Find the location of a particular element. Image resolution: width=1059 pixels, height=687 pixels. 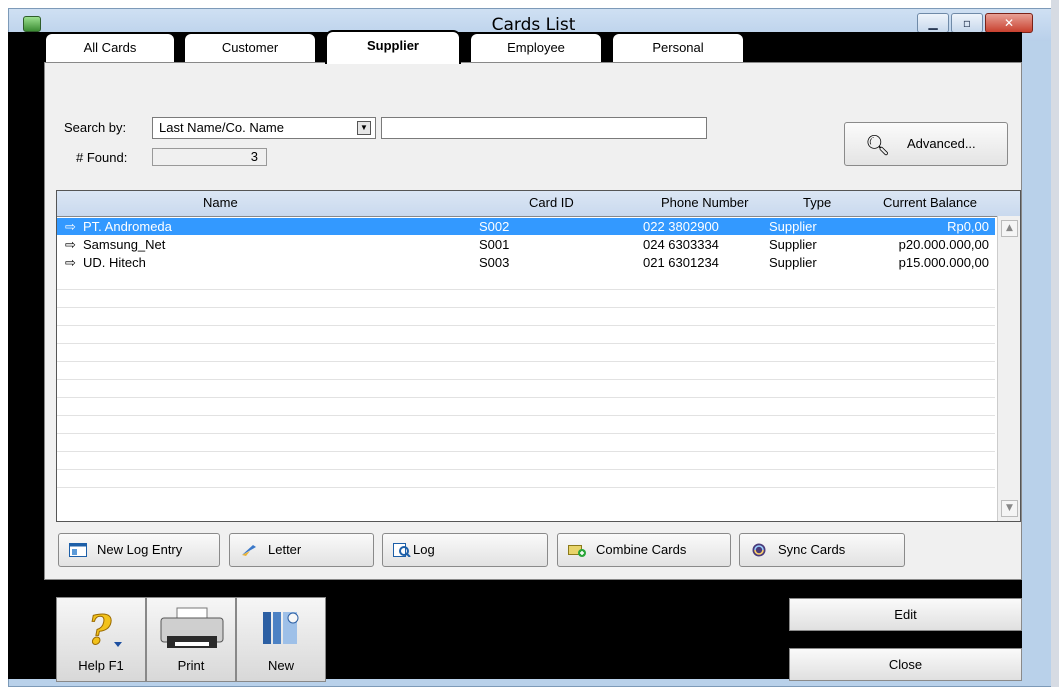

sync-cards-icon is located at coordinates (759, 550).